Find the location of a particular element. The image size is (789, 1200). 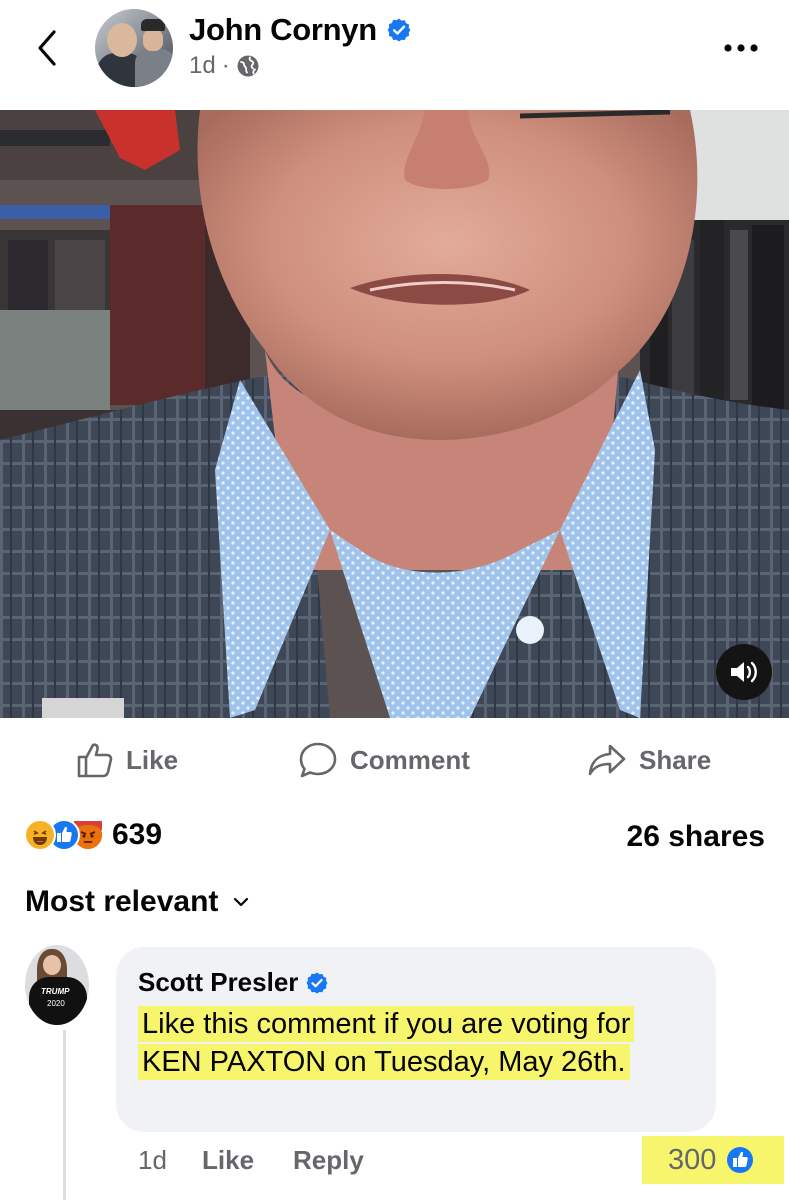

comment-reaction-count: 300 is located at coordinates (713, 1160).